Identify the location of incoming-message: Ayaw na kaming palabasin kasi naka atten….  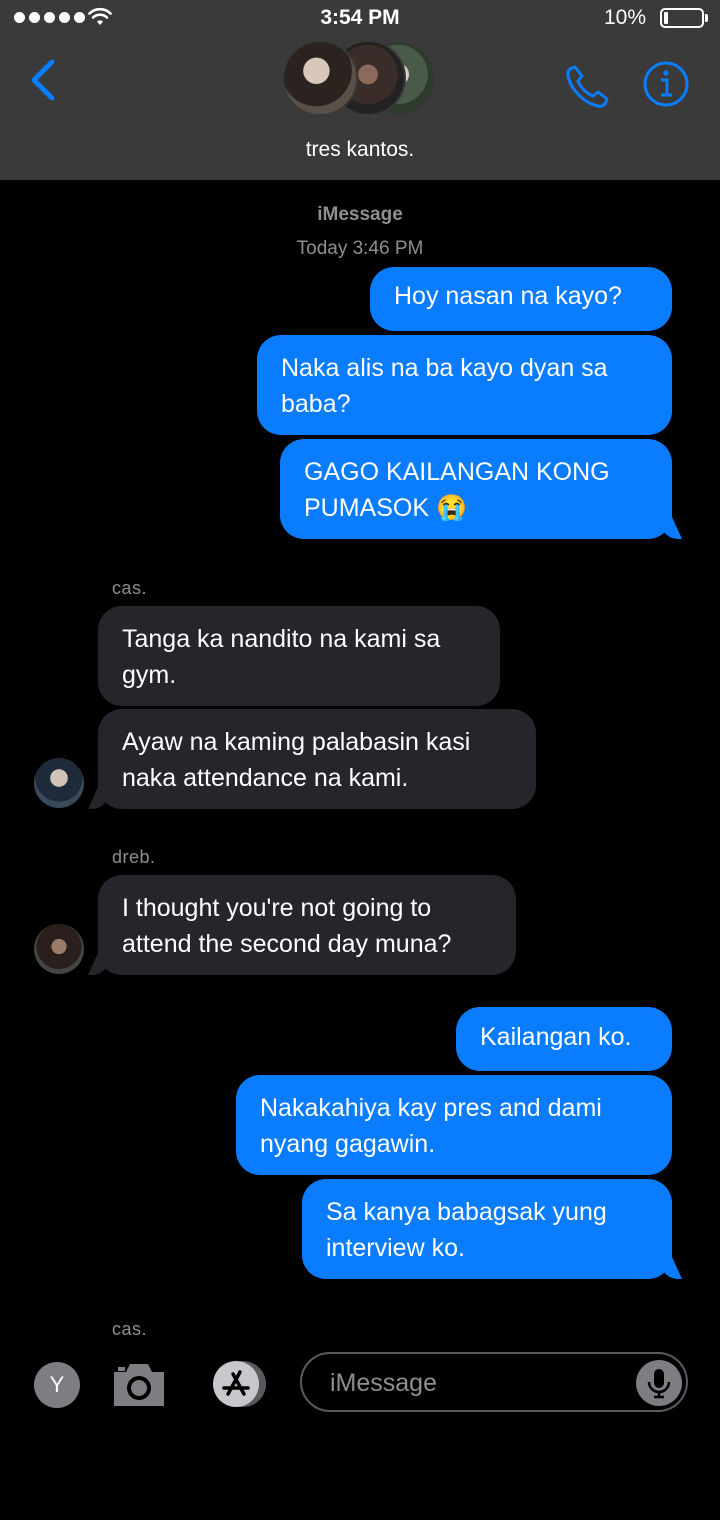
(317, 759).